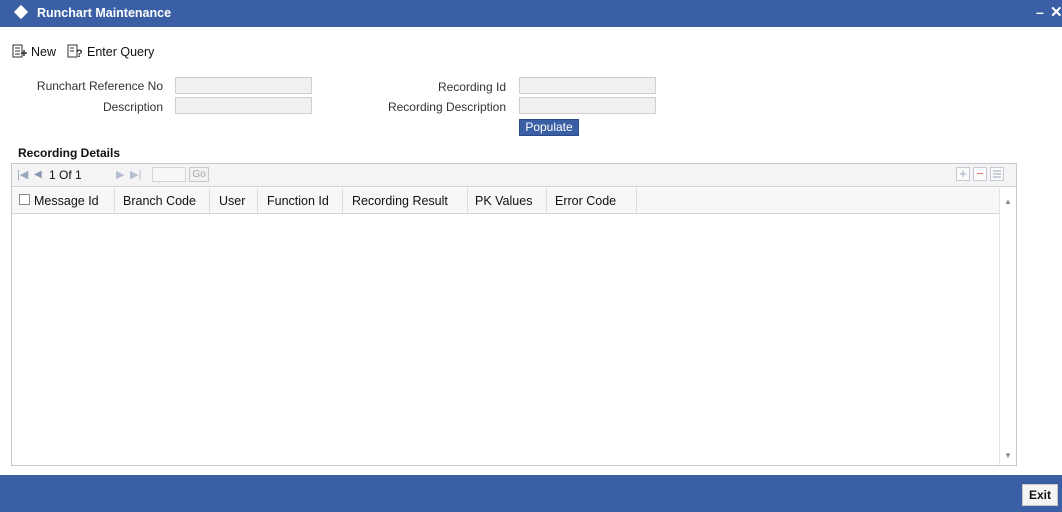 Image resolution: width=1062 pixels, height=512 pixels. Describe the element at coordinates (22, 174) in the screenshot. I see `first-page-icon: |◀` at that location.